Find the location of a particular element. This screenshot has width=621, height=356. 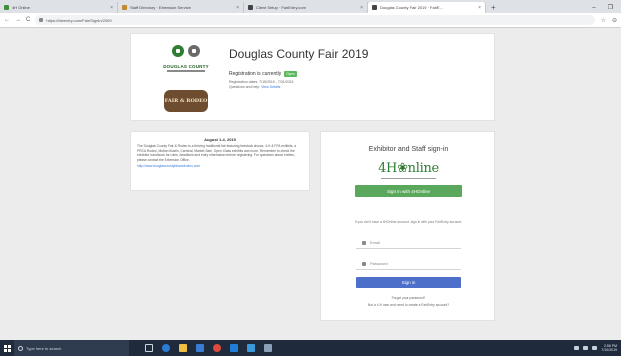

browser-tab: Staff Directory · Extension Service × is located at coordinates (181, 7).